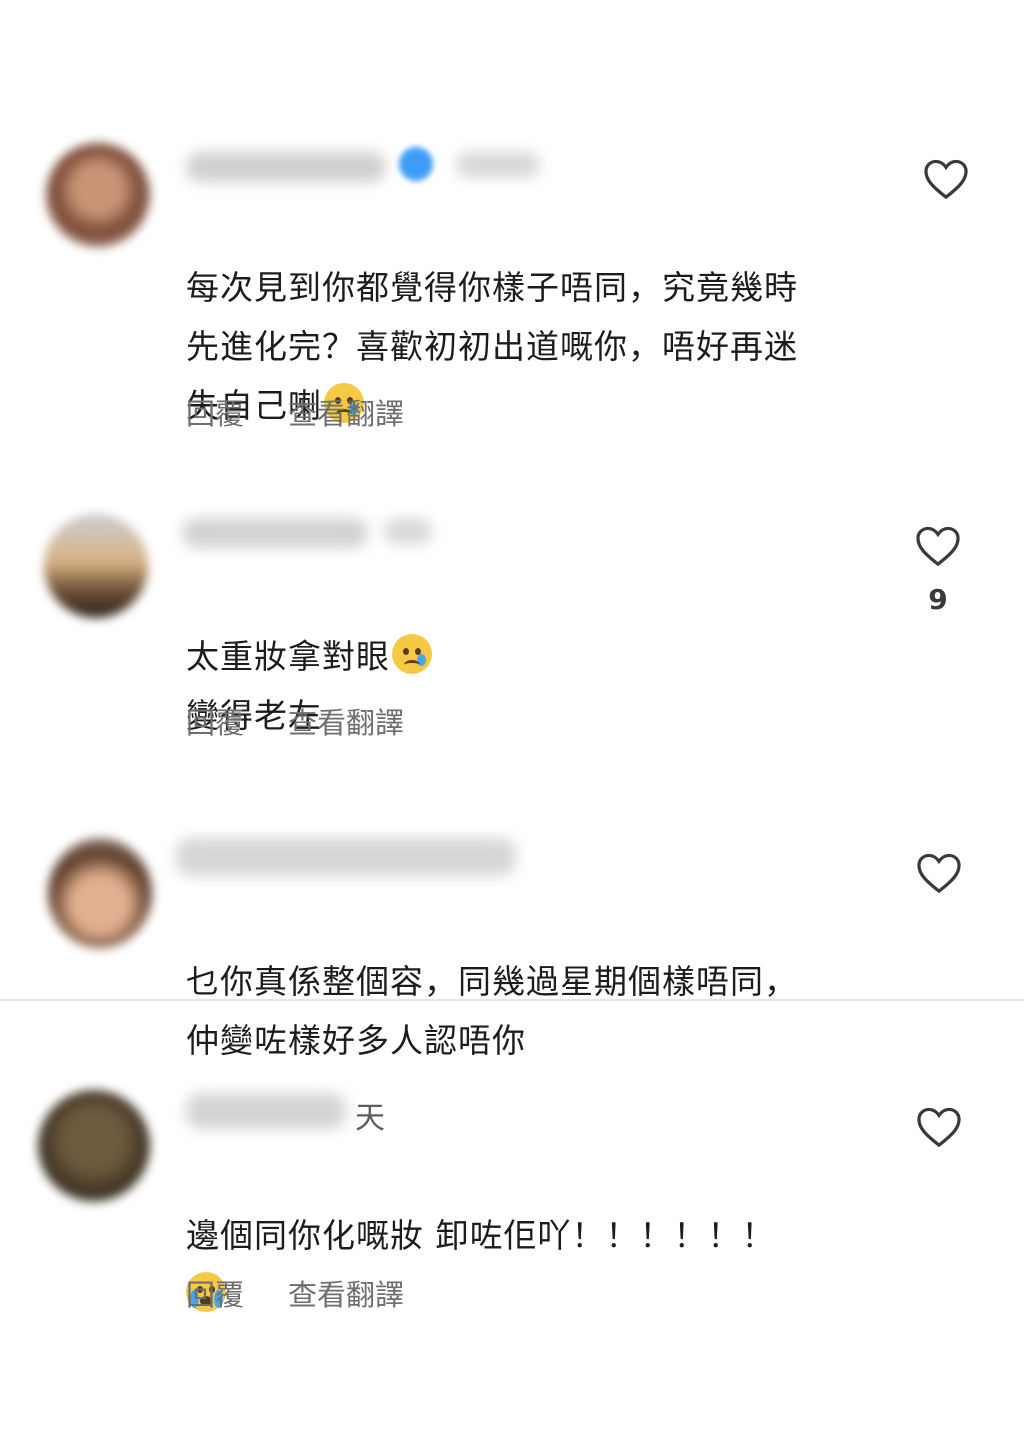 The width and height of the screenshot is (1024, 1448). I want to click on divider, so click(512, 1000).